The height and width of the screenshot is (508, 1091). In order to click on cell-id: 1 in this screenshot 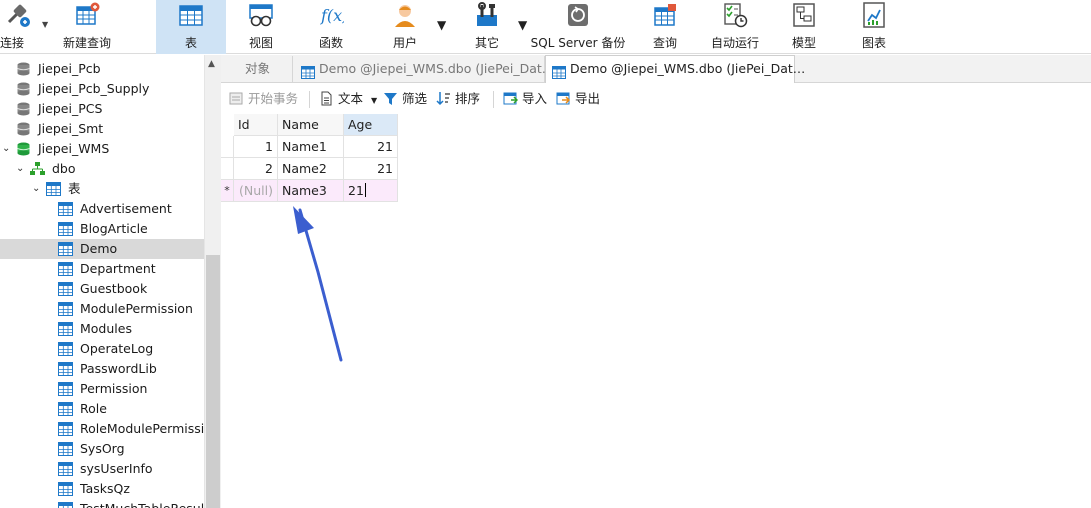, I will do `click(256, 147)`.